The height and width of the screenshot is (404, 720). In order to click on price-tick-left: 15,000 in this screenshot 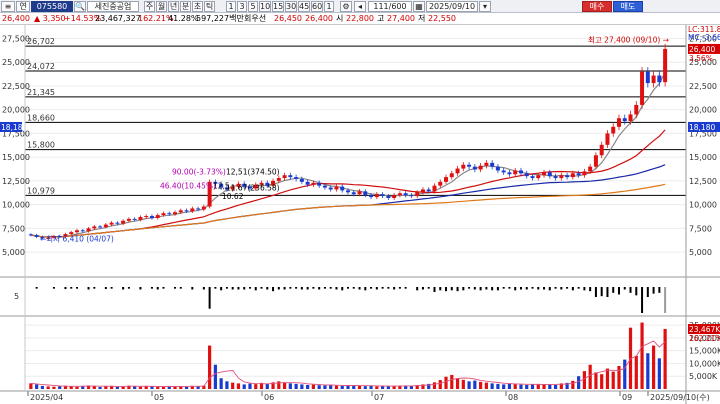, I will do `click(16, 157)`.